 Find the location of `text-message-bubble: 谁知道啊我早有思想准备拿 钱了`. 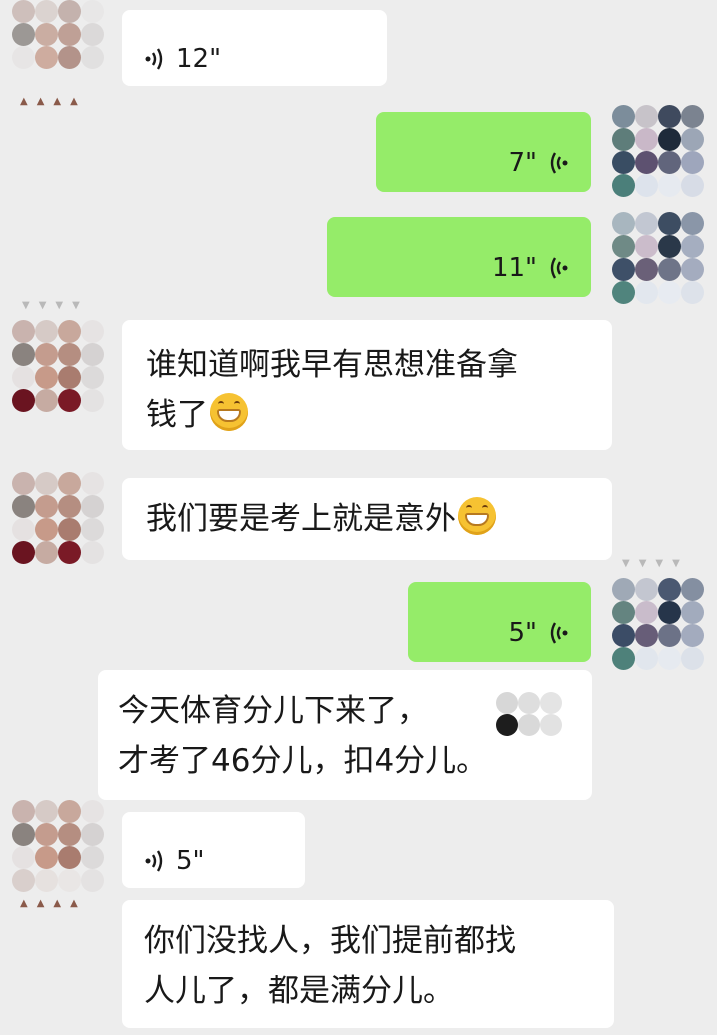

text-message-bubble: 谁知道啊我早有思想准备拿 钱了 is located at coordinates (367, 385).